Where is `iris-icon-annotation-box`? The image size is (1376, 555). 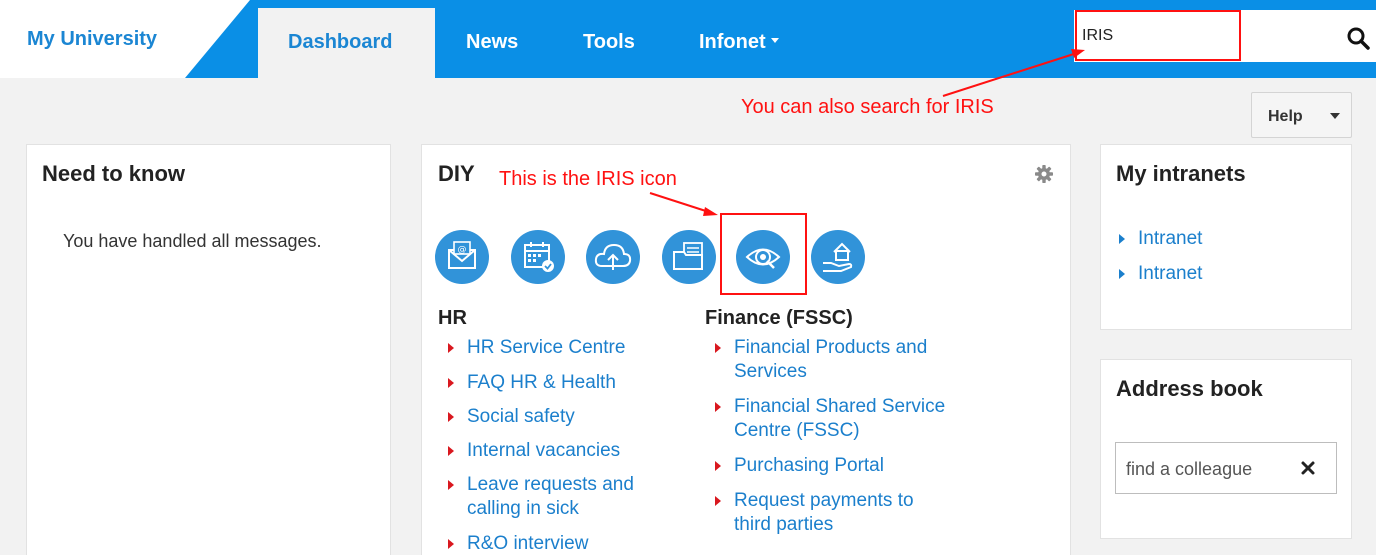
iris-icon-annotation-box is located at coordinates (763, 254).